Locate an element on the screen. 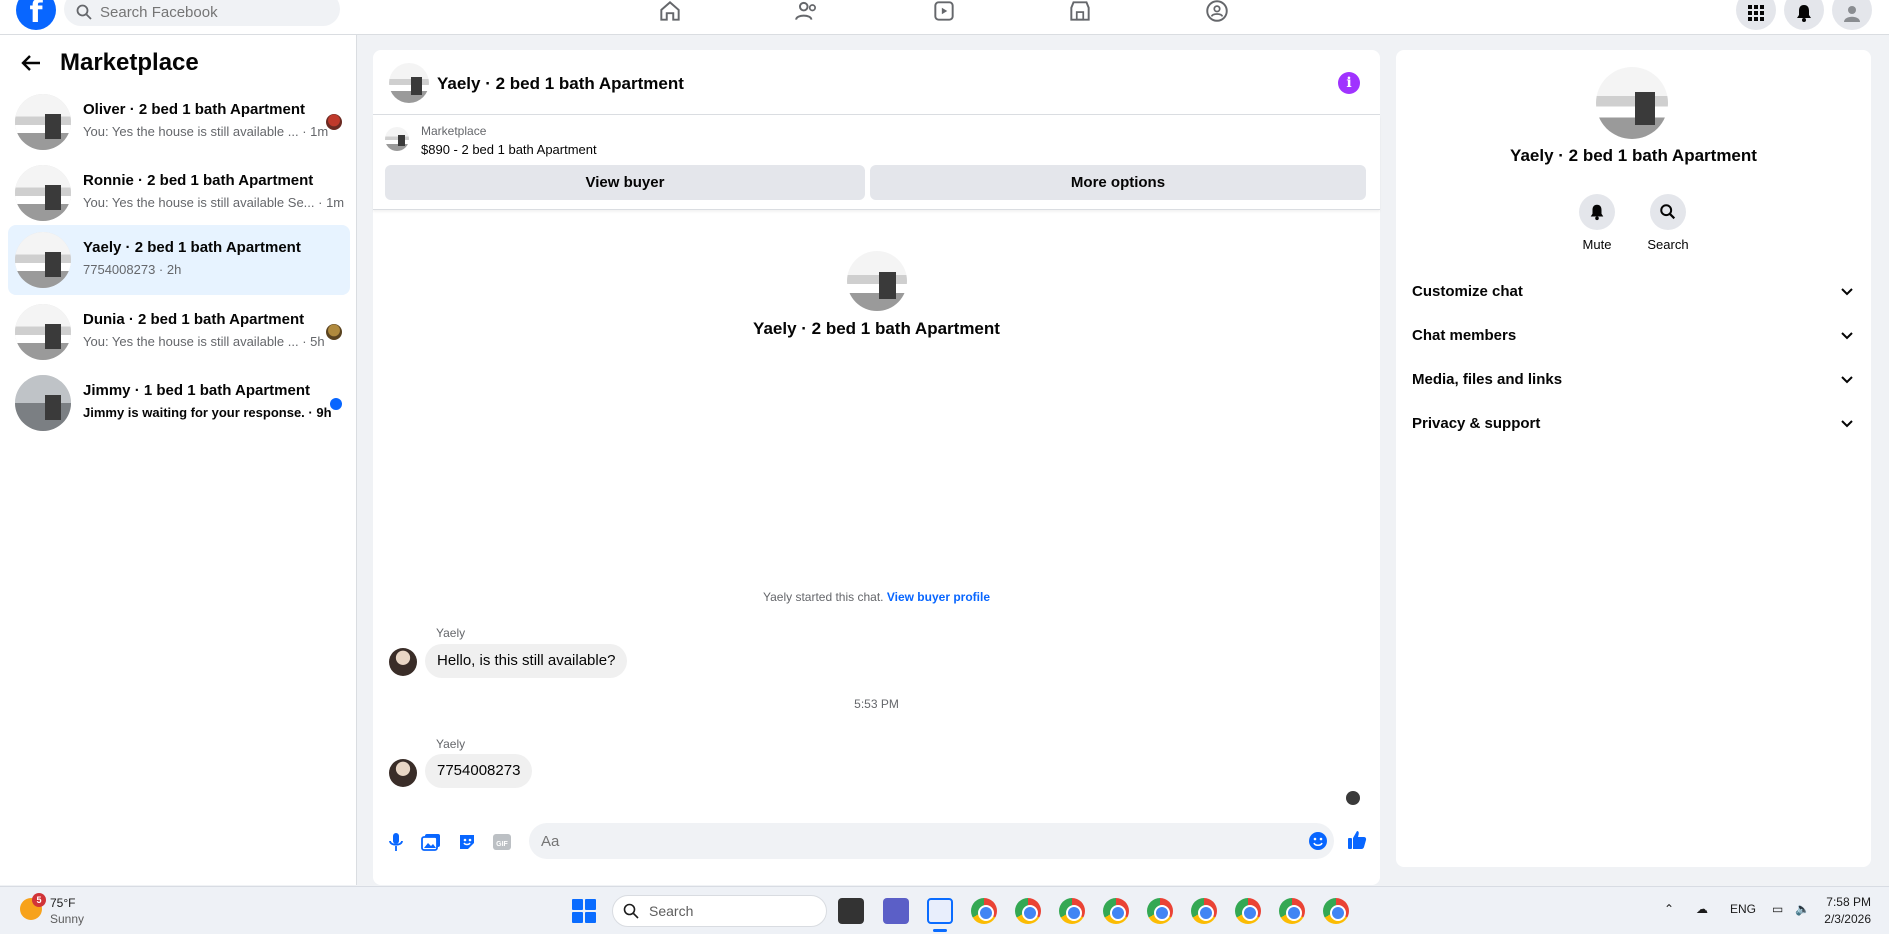  listing-price-title: $890 - 2 bed 1 bath Apartment is located at coordinates (509, 149).